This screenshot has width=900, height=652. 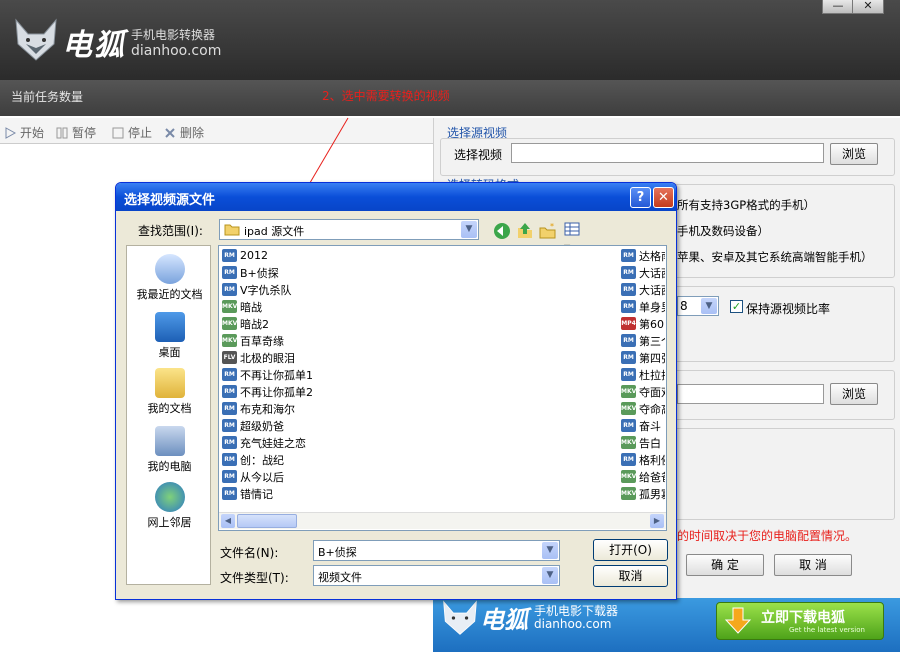 What do you see at coordinates (62, 132) in the screenshot?
I see `pause-icon` at bounding box center [62, 132].